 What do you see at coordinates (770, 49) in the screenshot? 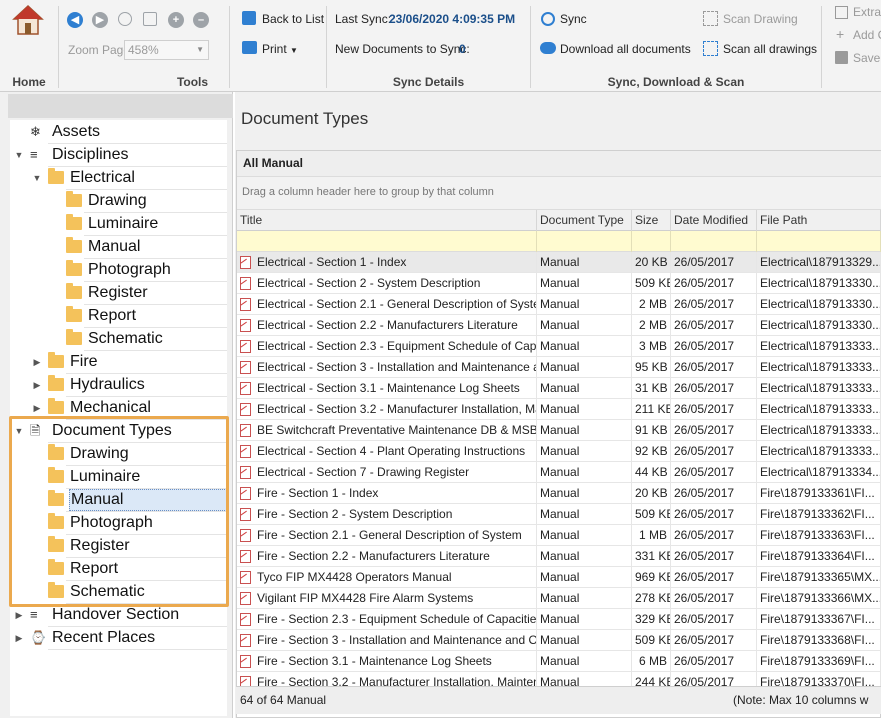
I see `scan-all-drawings-button: Scan all drawings` at bounding box center [770, 49].